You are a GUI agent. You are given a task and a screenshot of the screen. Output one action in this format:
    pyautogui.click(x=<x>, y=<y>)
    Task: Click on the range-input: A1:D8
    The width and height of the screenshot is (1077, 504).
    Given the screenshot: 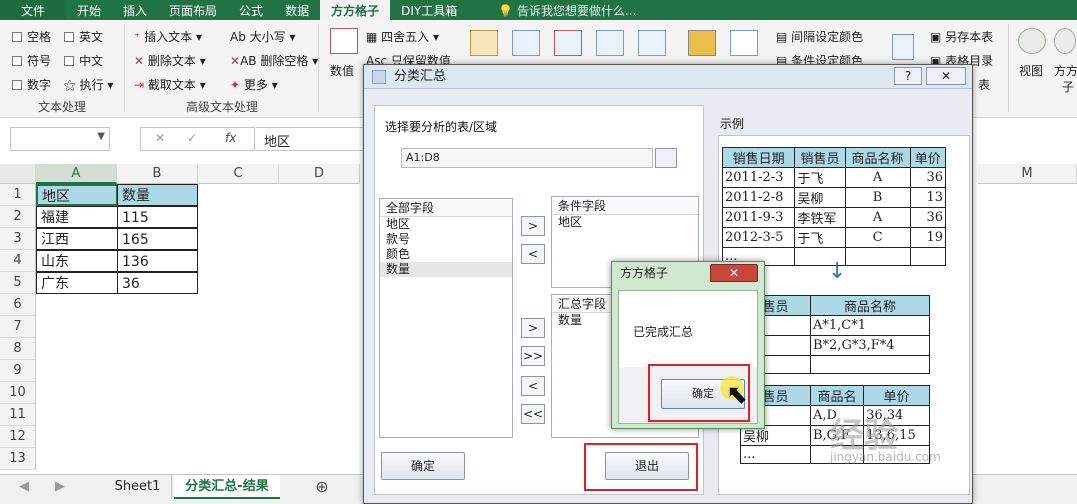 What is the action you would take?
    pyautogui.click(x=527, y=158)
    